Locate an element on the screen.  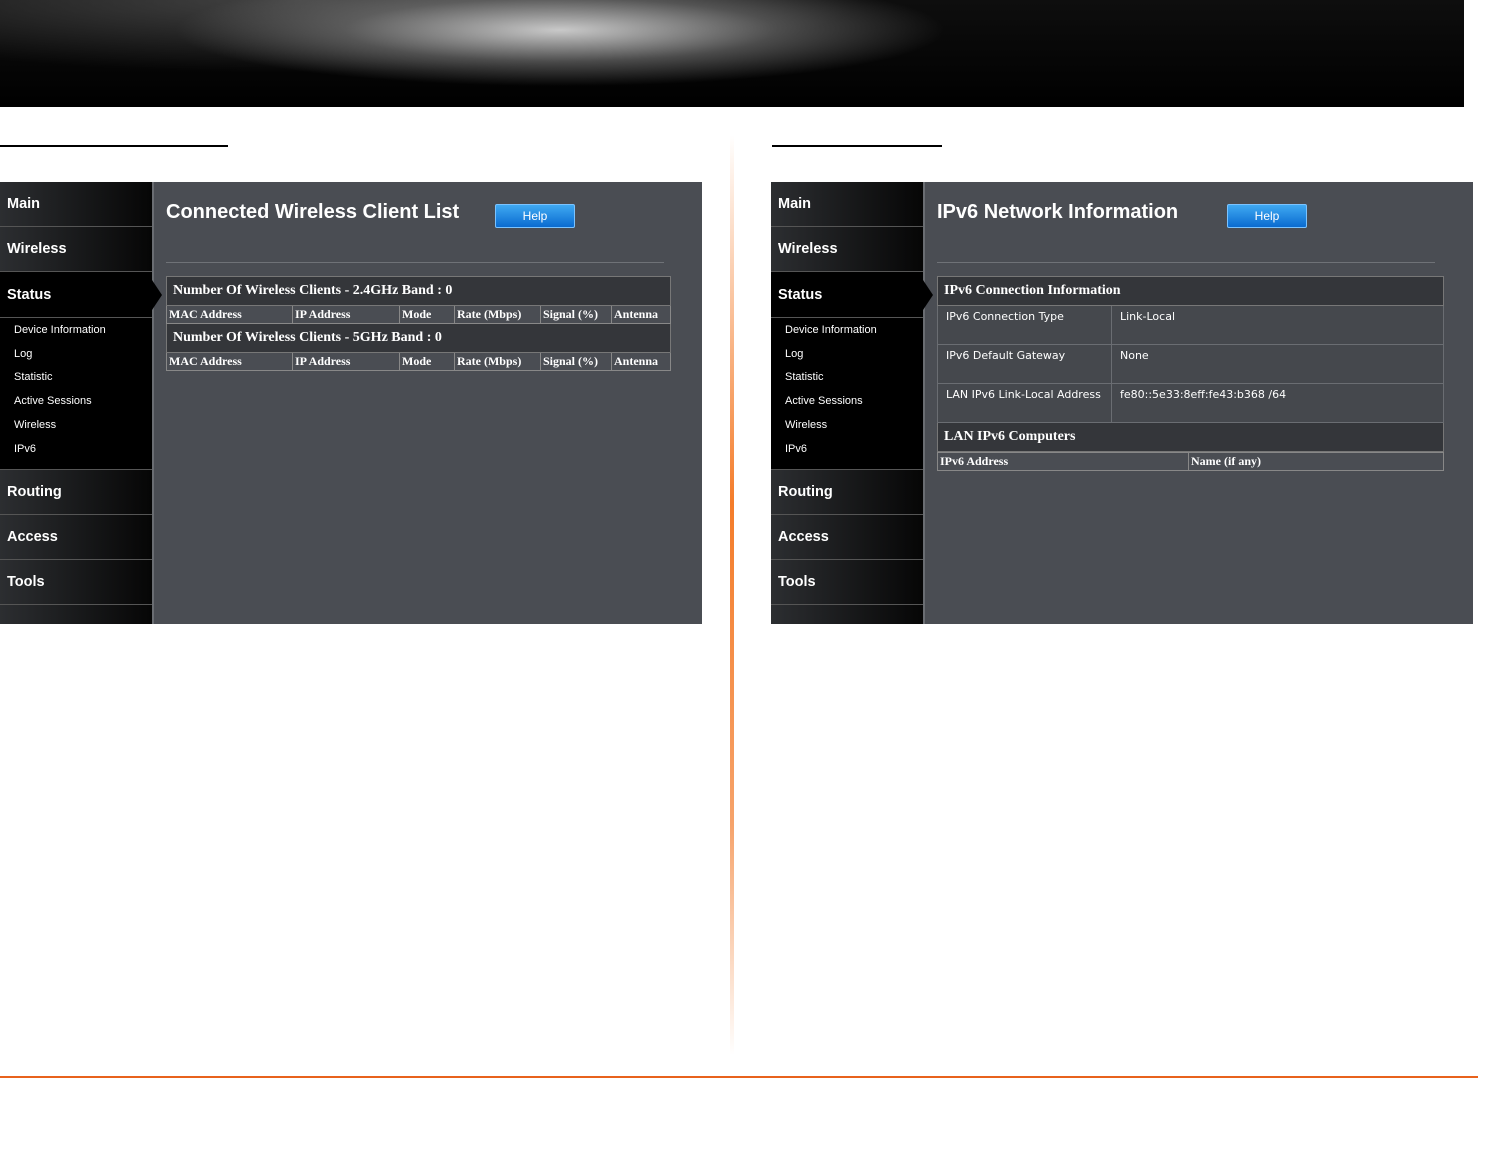
lan-computers-table: IPv6 Address Name (if any) is located at coordinates (1190, 461).